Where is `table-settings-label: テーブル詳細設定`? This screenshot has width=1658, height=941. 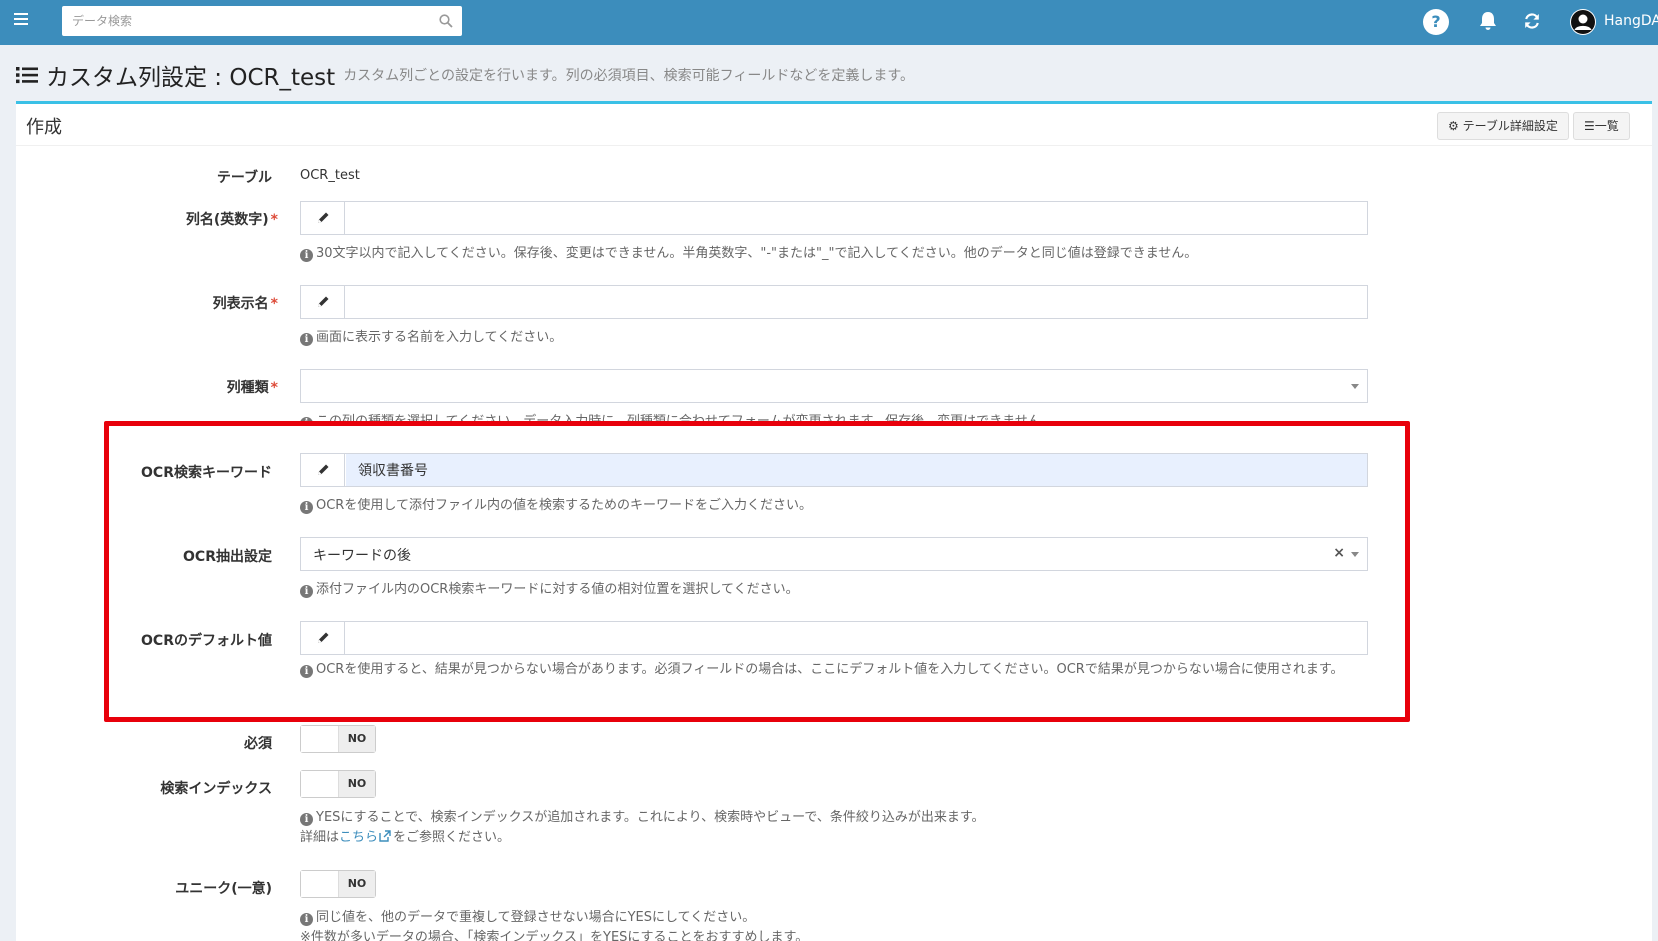 table-settings-label: テーブル詳細設定 is located at coordinates (1510, 126).